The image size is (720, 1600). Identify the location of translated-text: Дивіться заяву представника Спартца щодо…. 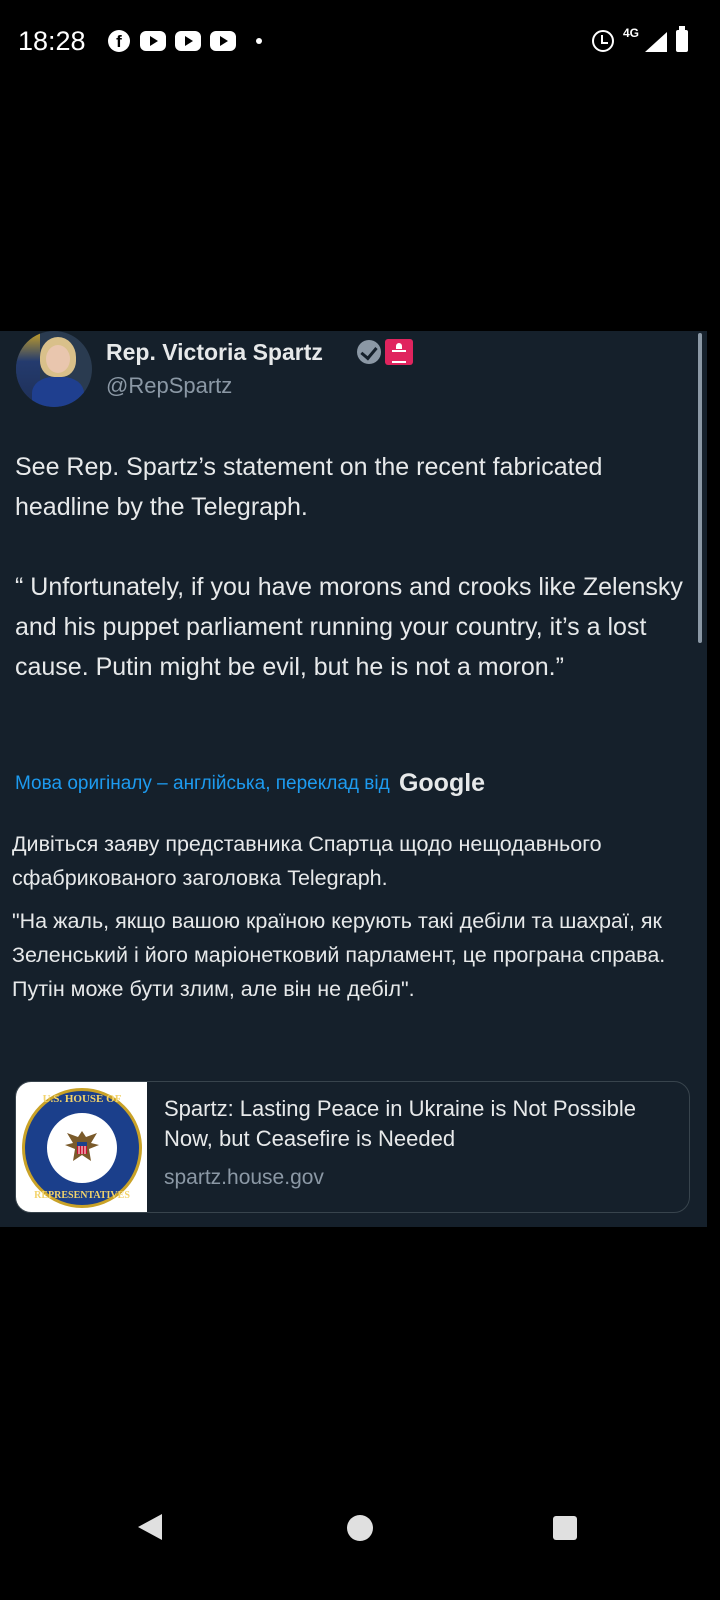
(354, 921).